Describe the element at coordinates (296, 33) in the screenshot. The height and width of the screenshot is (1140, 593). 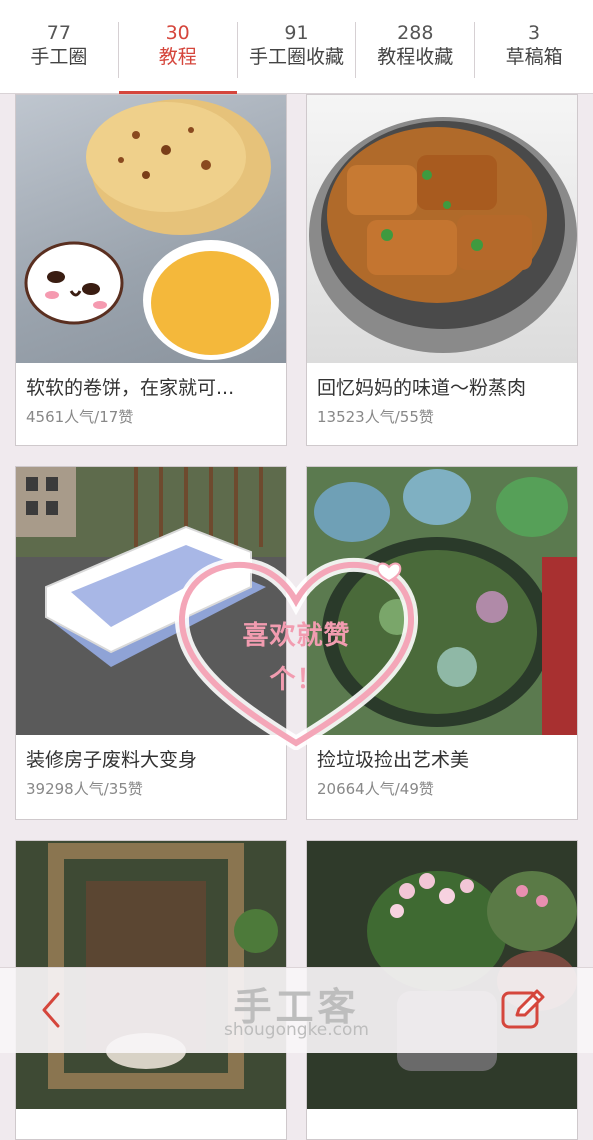
I see `tab-count: 91` at that location.